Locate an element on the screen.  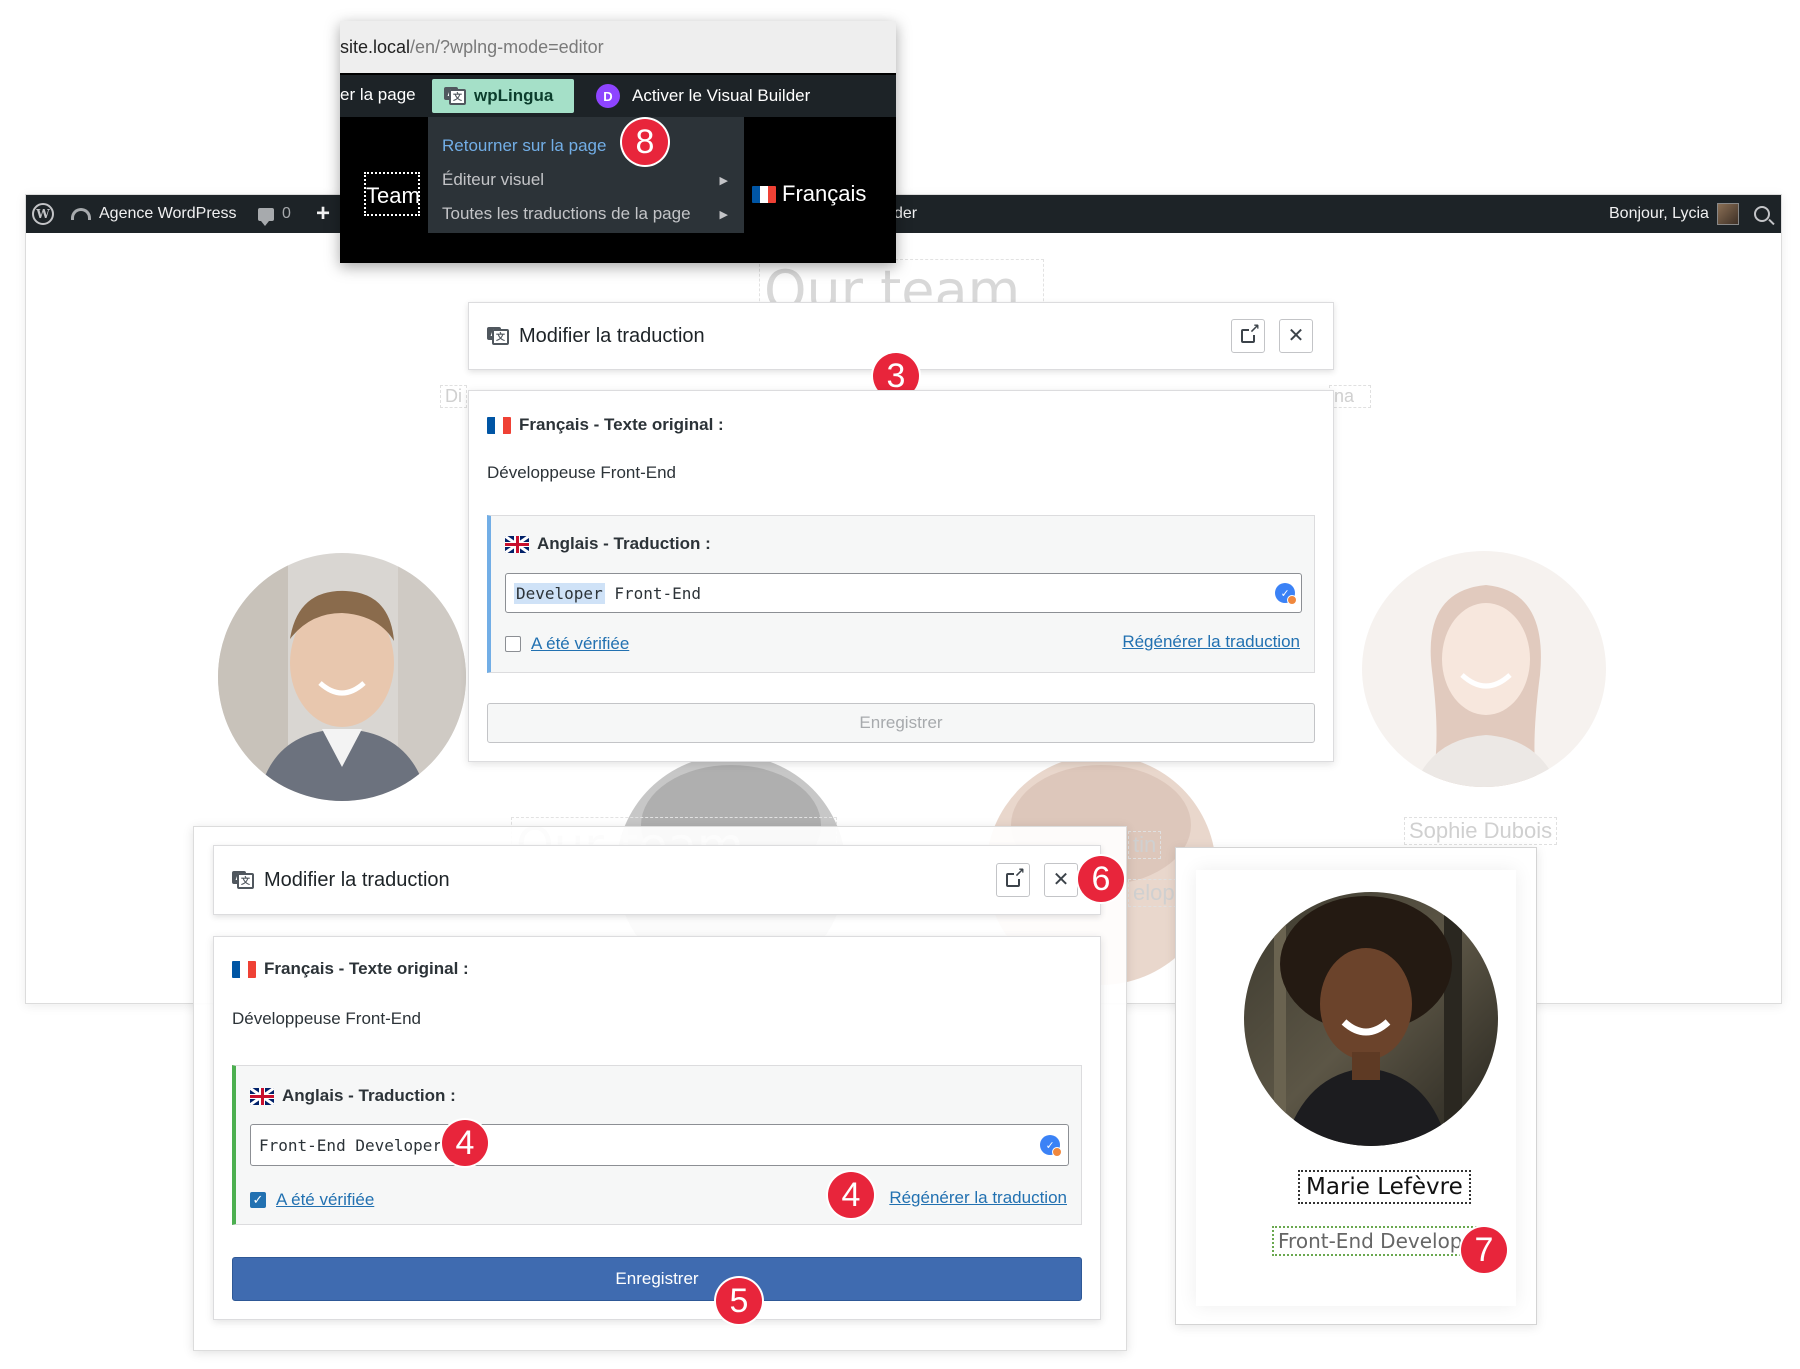
menu-visual-editor-label: Éditeur visuel is located at coordinates (493, 179).